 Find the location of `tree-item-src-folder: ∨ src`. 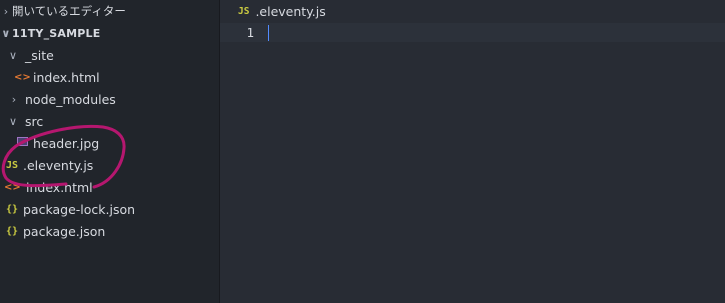

tree-item-src-folder: ∨ src is located at coordinates (109, 121).